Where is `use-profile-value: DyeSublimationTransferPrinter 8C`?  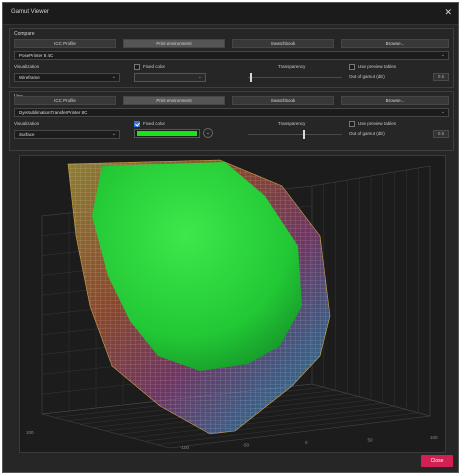 use-profile-value: DyeSublimationTransferPrinter 8C is located at coordinates (53, 112).